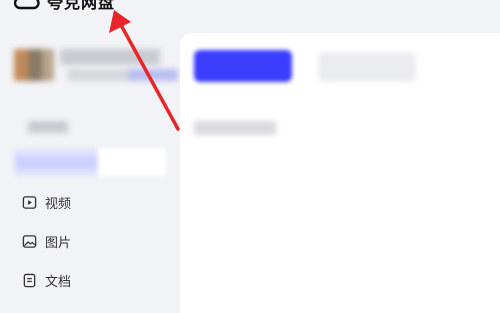  Describe the element at coordinates (34, 65) in the screenshot. I see `avatar` at that location.